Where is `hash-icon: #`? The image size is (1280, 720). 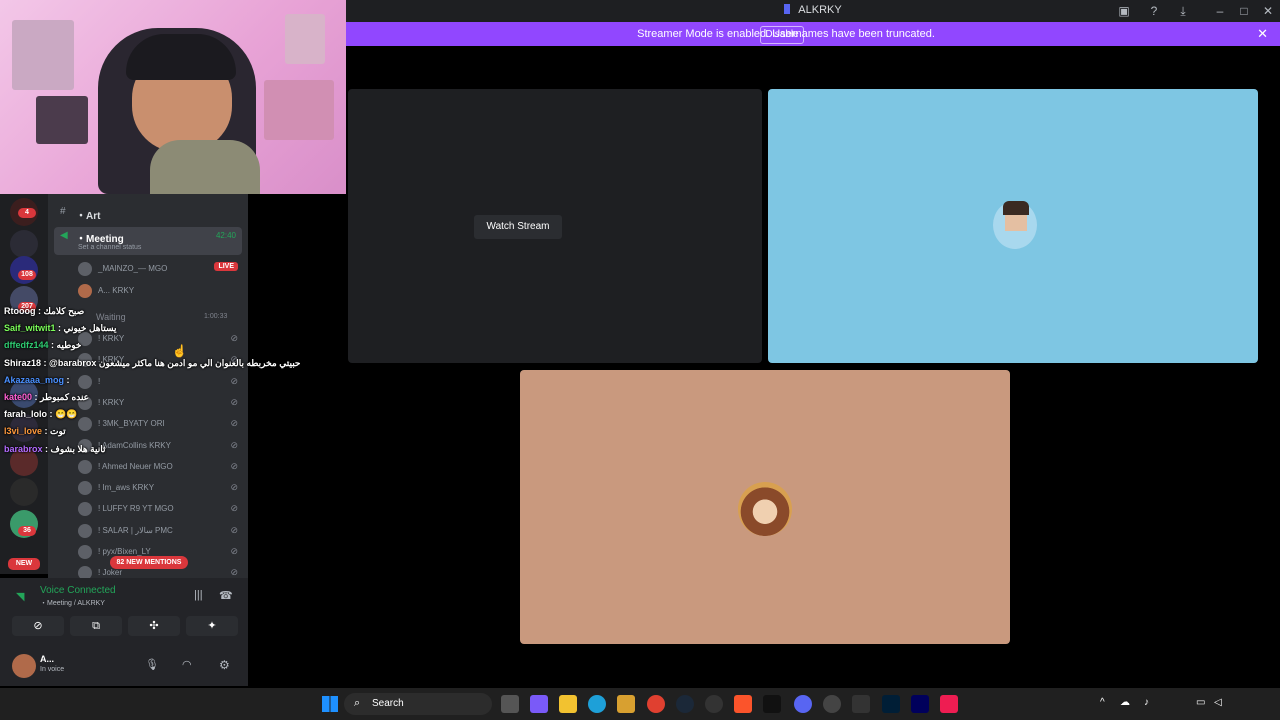
hash-icon: # is located at coordinates (63, 211).